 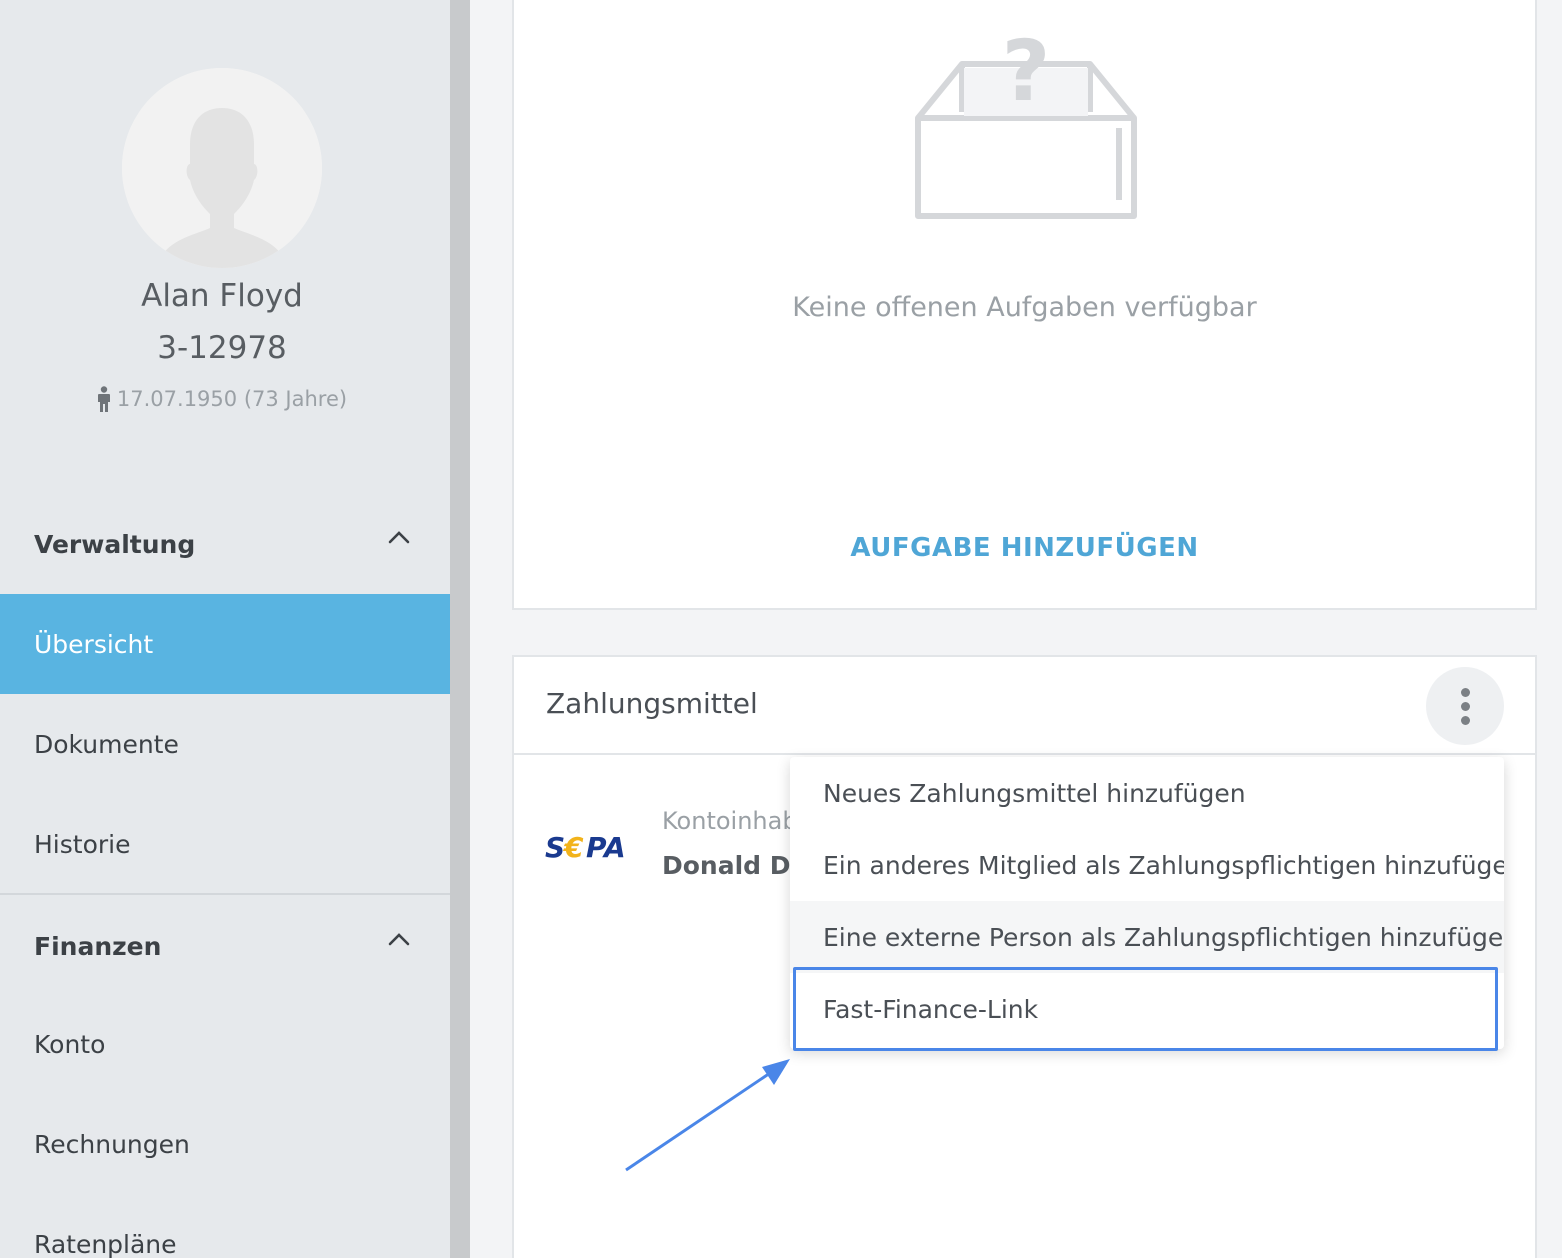 I want to click on sidebar-item-dokumente: Dokumente, so click(x=225, y=744).